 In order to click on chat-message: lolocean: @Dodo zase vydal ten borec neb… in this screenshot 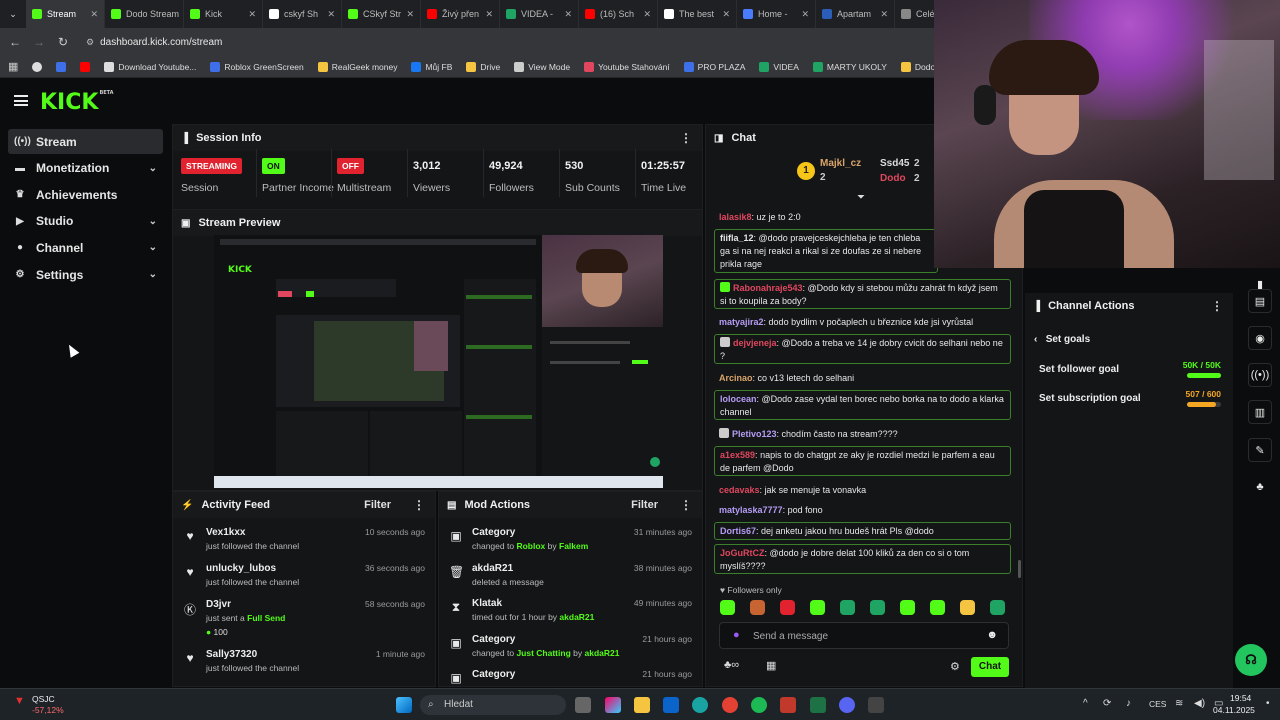, I will do `click(862, 405)`.